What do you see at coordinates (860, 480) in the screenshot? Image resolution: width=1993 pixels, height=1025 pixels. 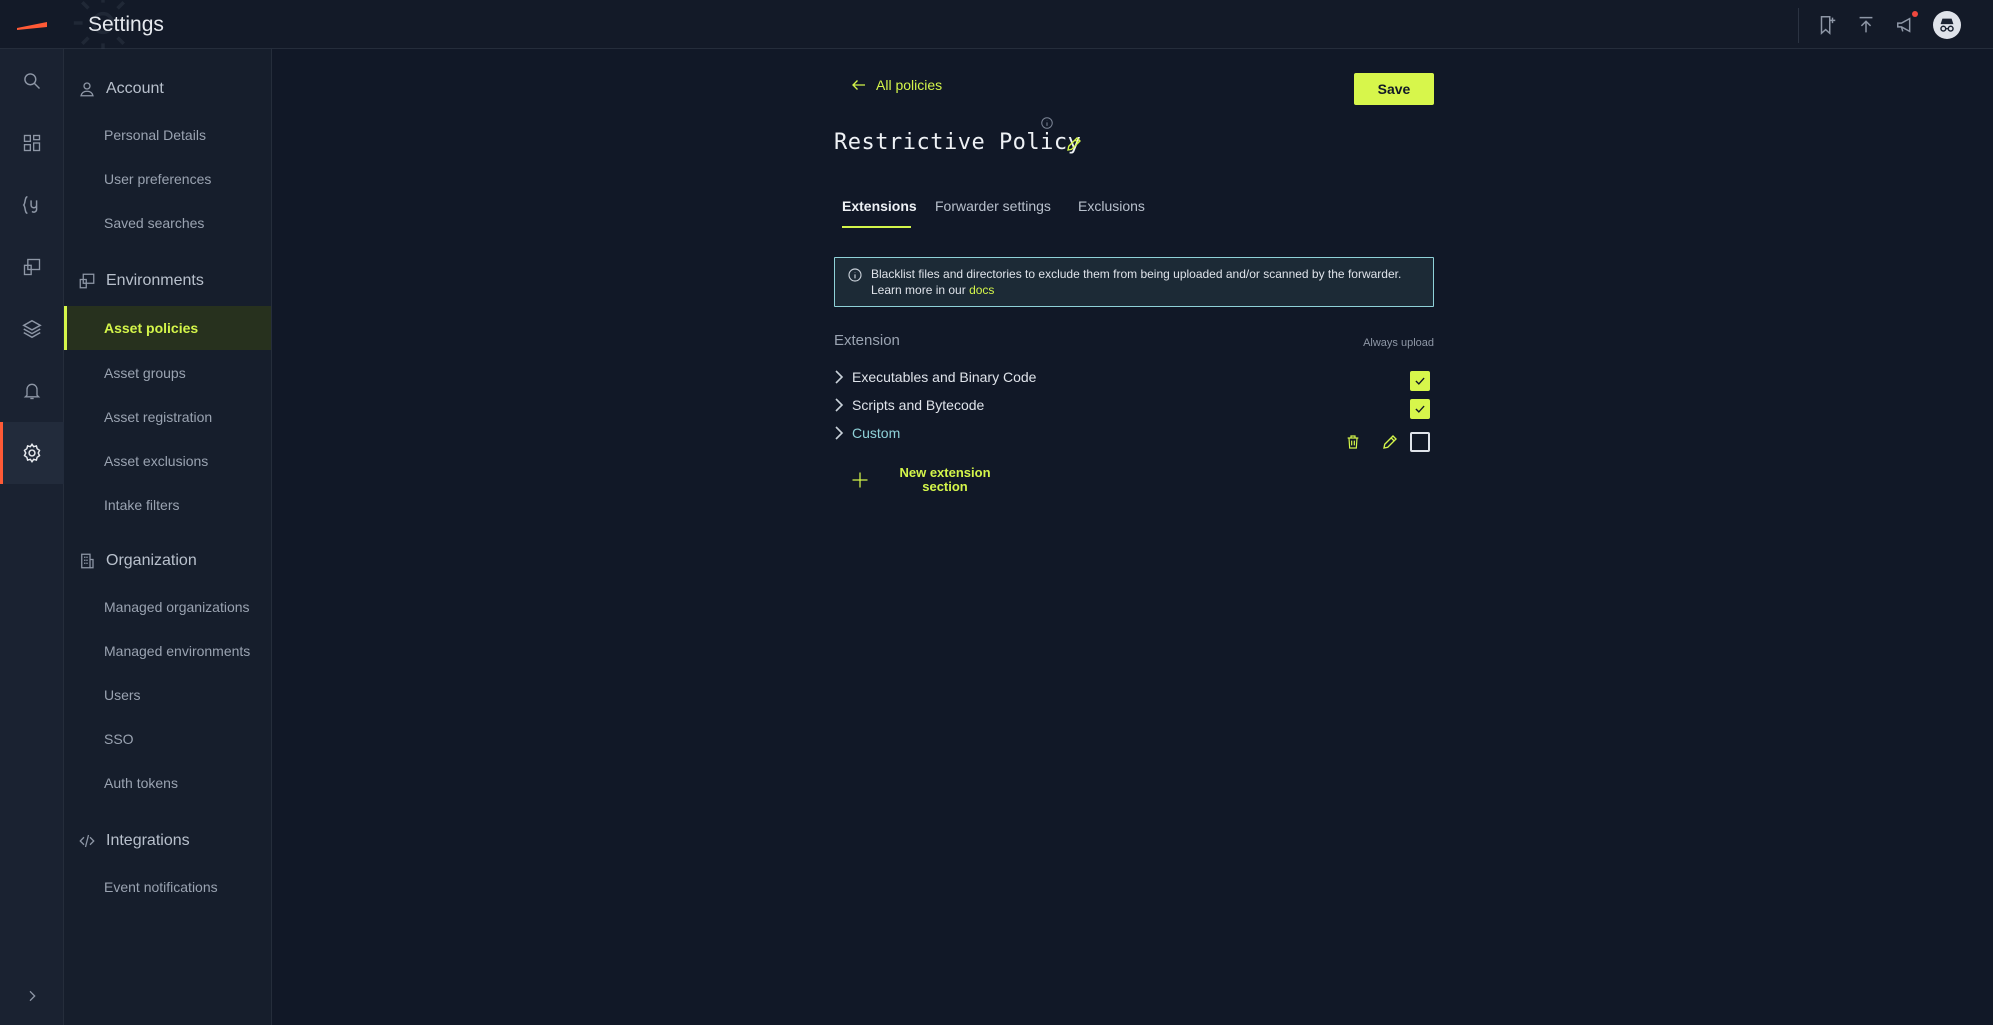 I see `plus-icon` at bounding box center [860, 480].